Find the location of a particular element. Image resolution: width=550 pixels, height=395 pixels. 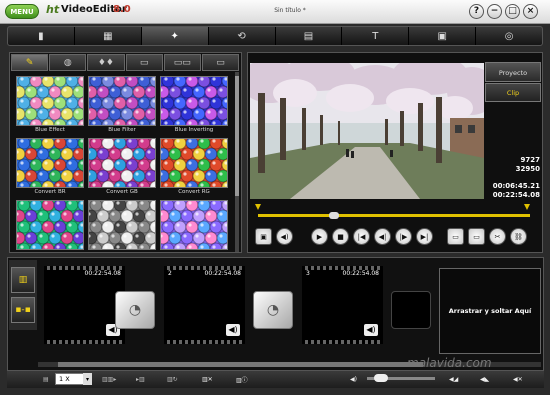

toolbar-media-import-button: ▦ is located at coordinates (108, 36).